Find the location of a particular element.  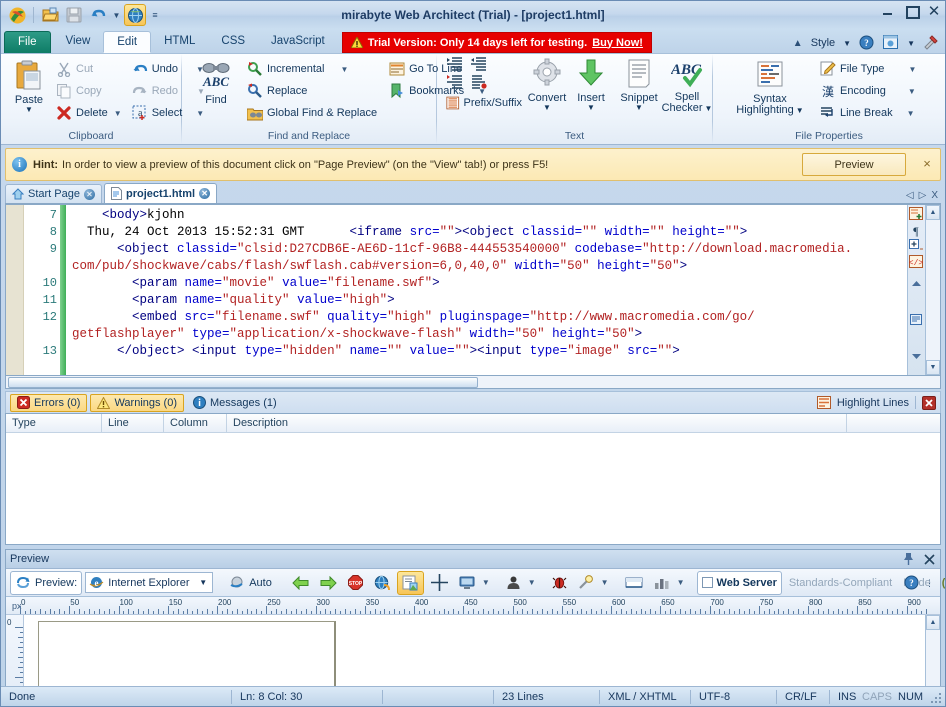

tab-view: View is located at coordinates (78, 42).